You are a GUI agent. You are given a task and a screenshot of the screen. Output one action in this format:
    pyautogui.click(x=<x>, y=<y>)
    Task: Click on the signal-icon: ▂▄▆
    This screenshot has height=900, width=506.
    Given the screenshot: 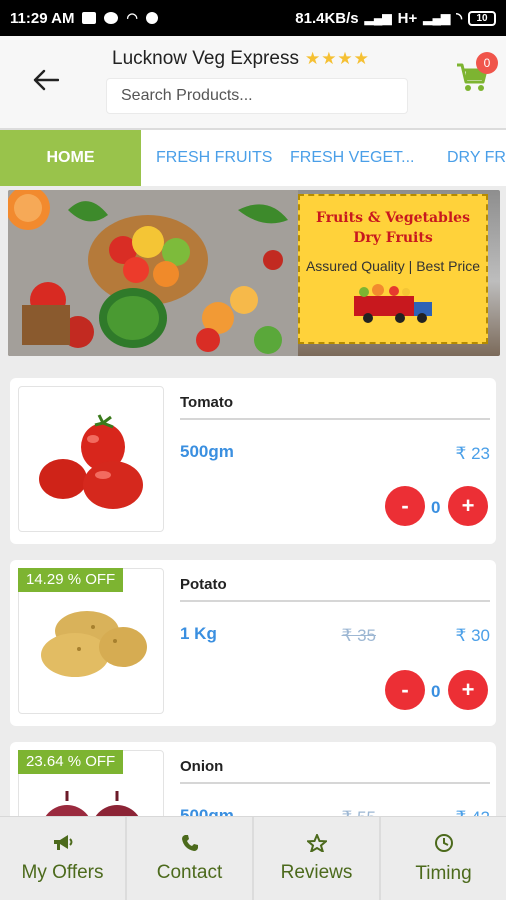 What is the action you would take?
    pyautogui.click(x=378, y=18)
    